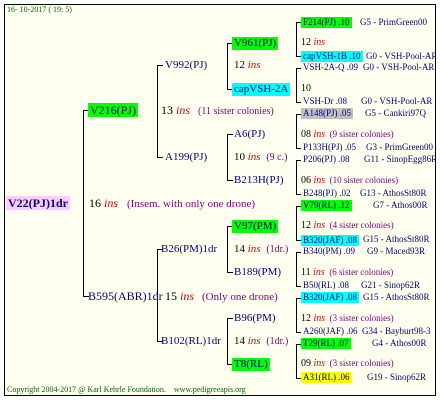  What do you see at coordinates (361, 318) in the screenshot?
I see `g3-note: (3 sister colonies)` at bounding box center [361, 318].